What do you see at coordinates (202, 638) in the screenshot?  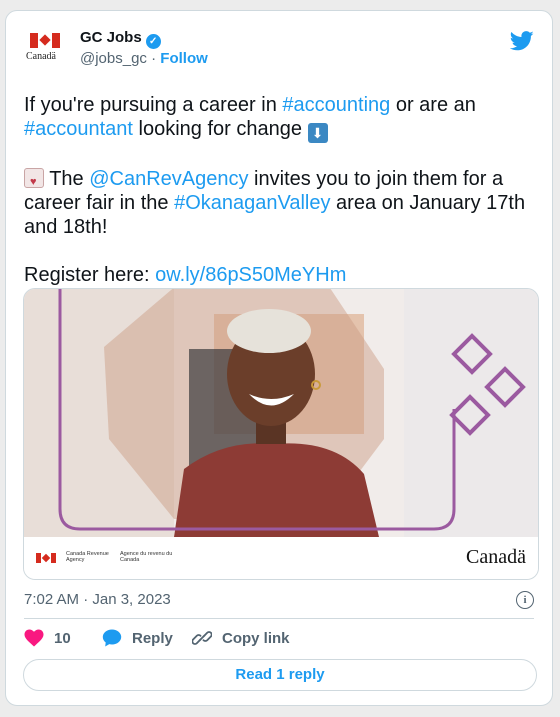 I see `link-icon` at bounding box center [202, 638].